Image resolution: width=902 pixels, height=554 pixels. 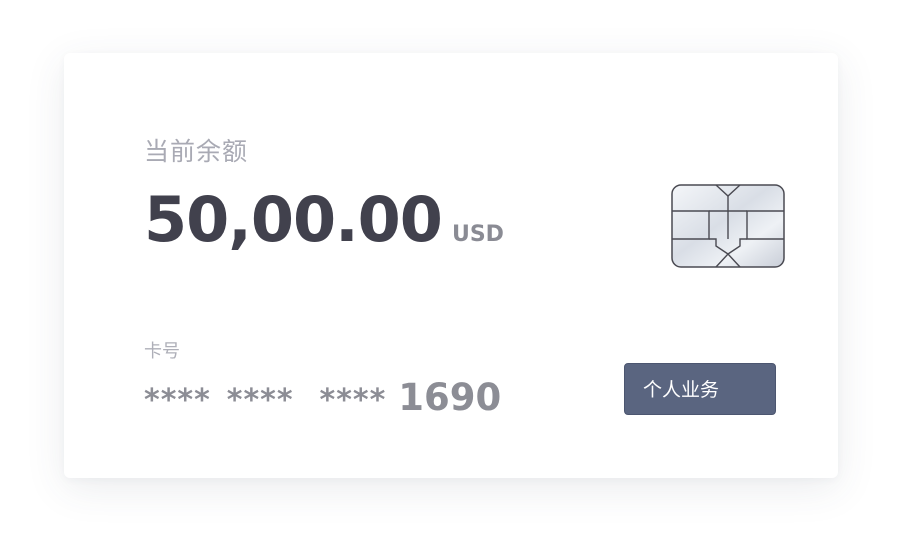 I want to click on card-number: **** **** **** 1690, so click(x=322, y=397).